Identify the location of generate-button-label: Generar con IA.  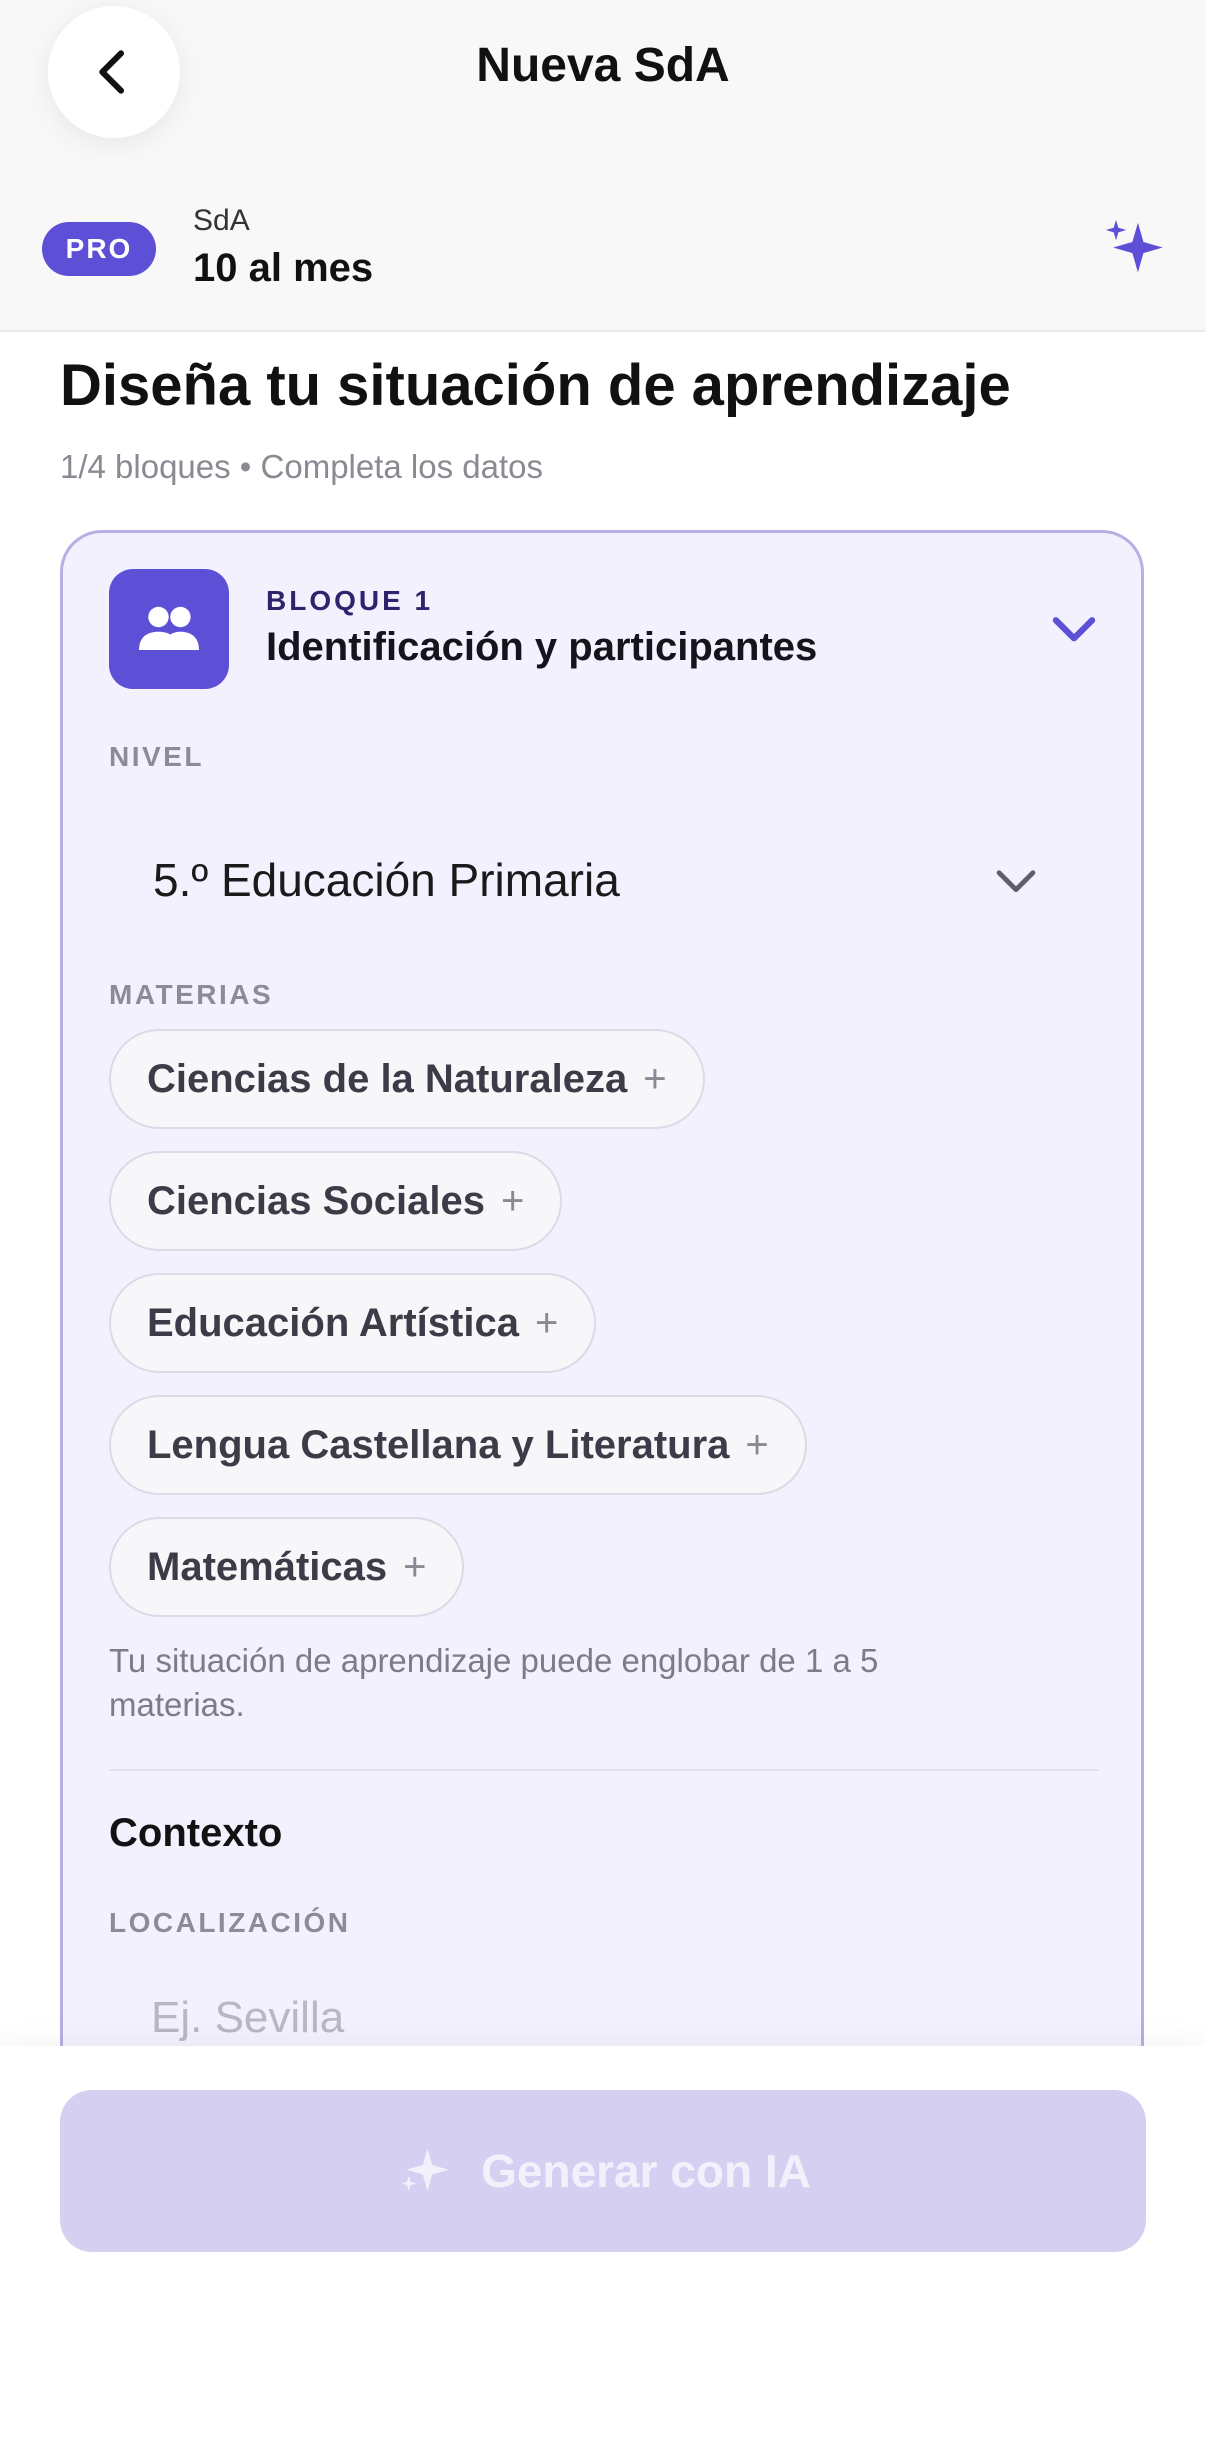
(646, 2171).